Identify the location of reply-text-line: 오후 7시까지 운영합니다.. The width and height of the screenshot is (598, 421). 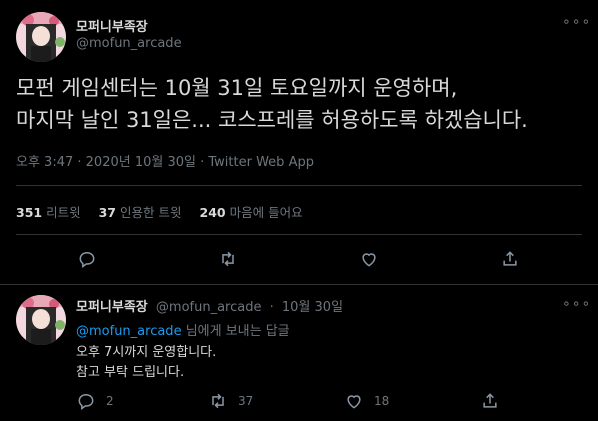
(146, 352).